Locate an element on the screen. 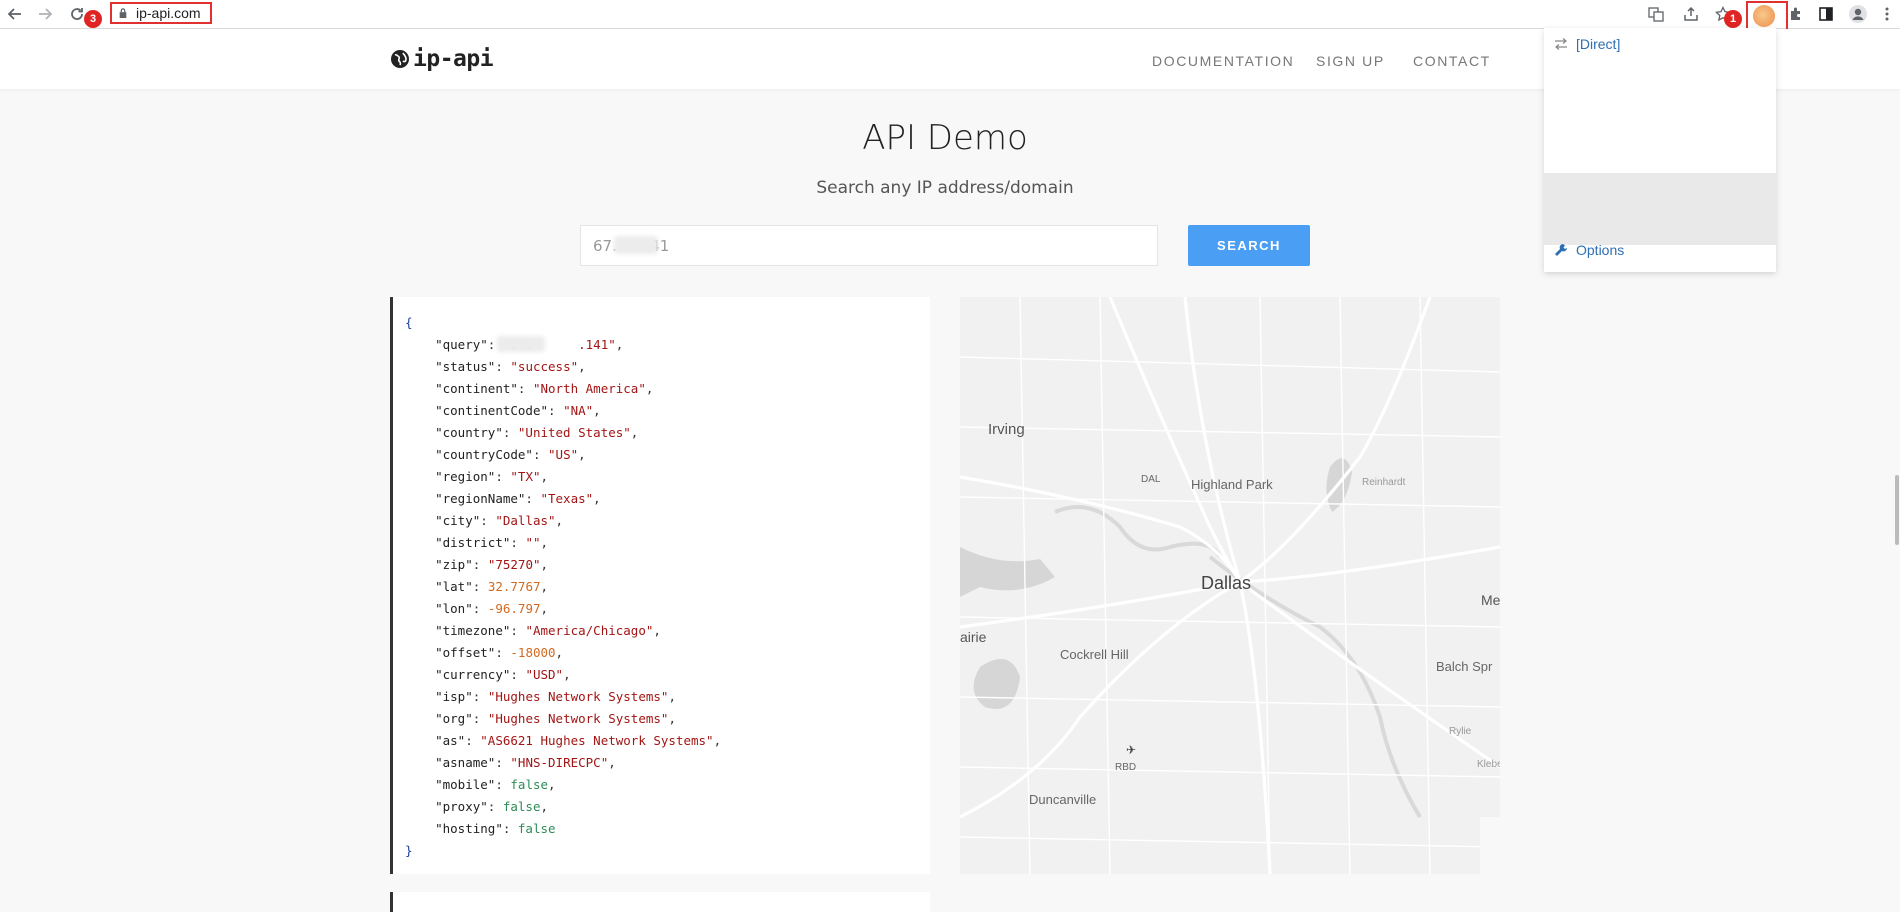  json-key: "timezone" is located at coordinates (473, 630).